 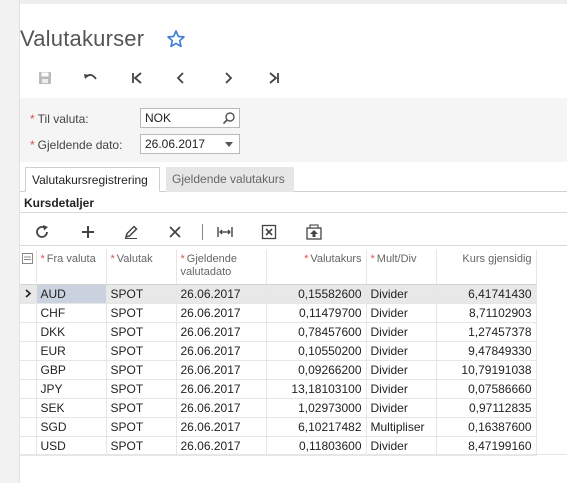 I want to click on cell-rate: 0,78457600, so click(x=316, y=332).